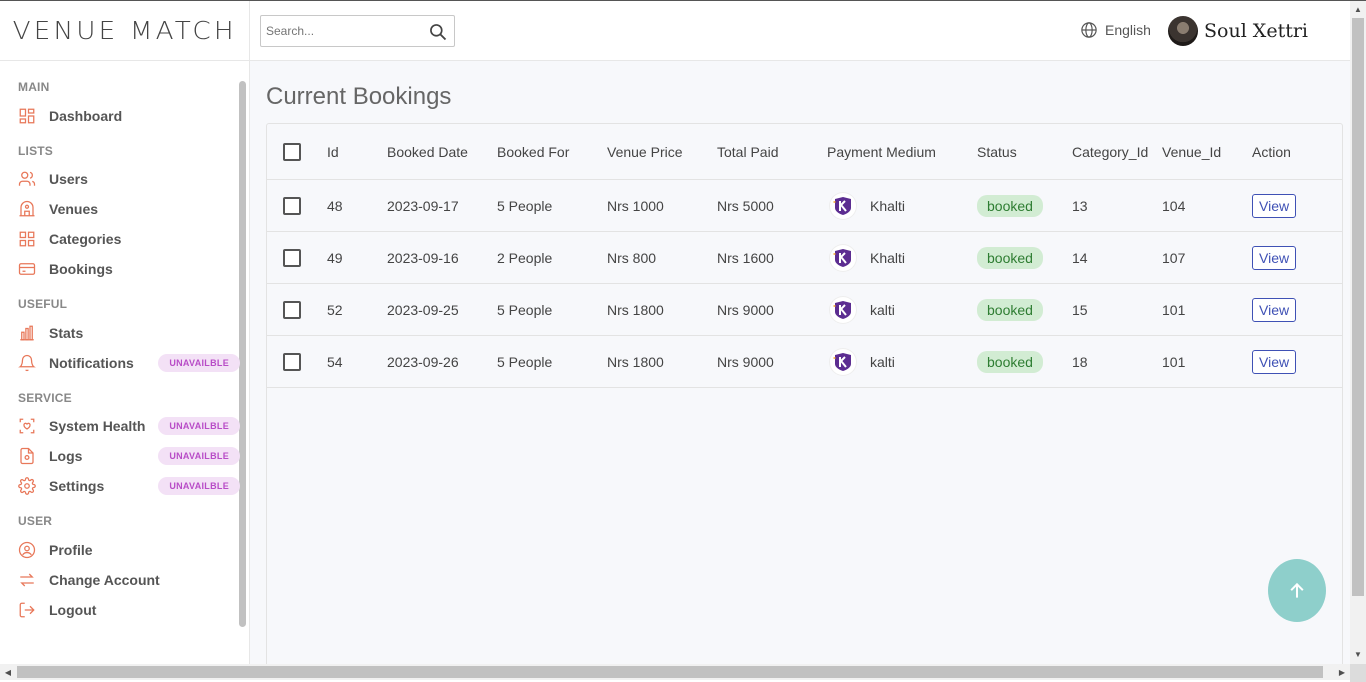 This screenshot has height=682, width=1366. I want to click on language-label: English, so click(1128, 30).